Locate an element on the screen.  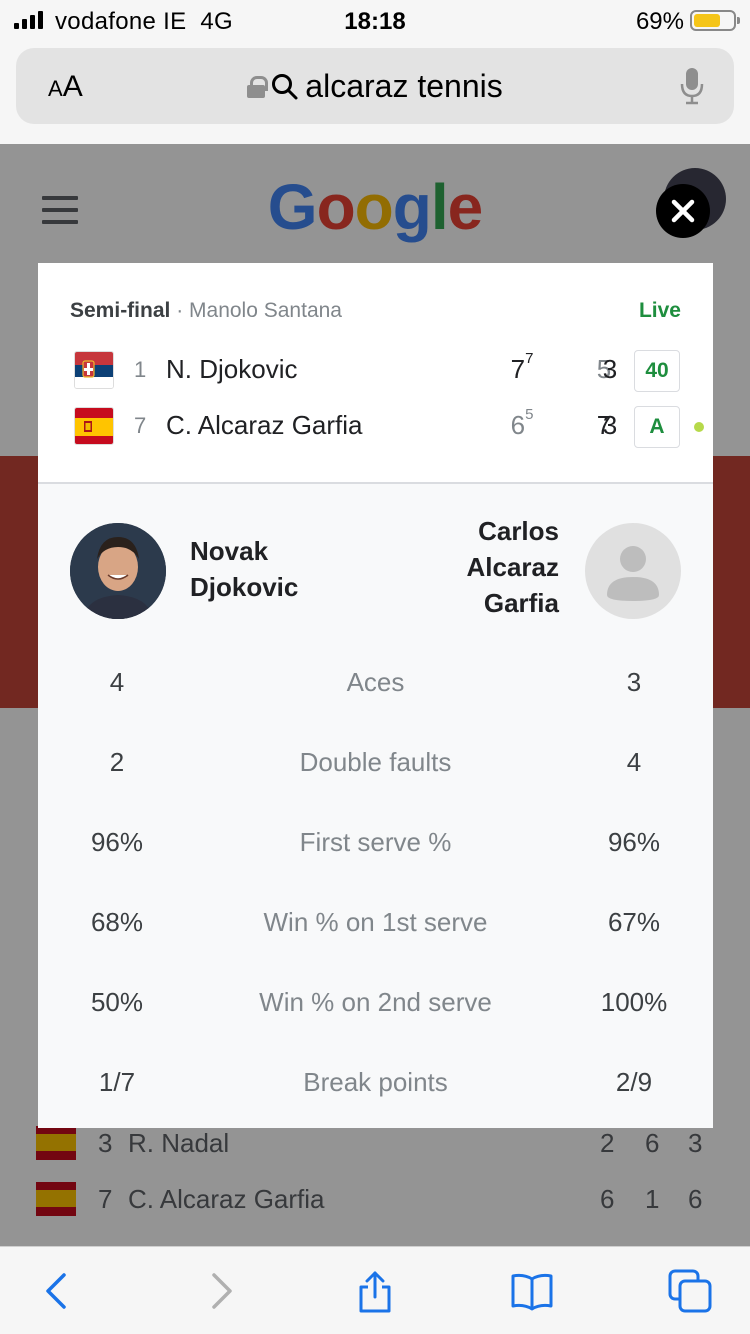
player-1-full-name: Novak Djokovic is located at coordinates (244, 569).